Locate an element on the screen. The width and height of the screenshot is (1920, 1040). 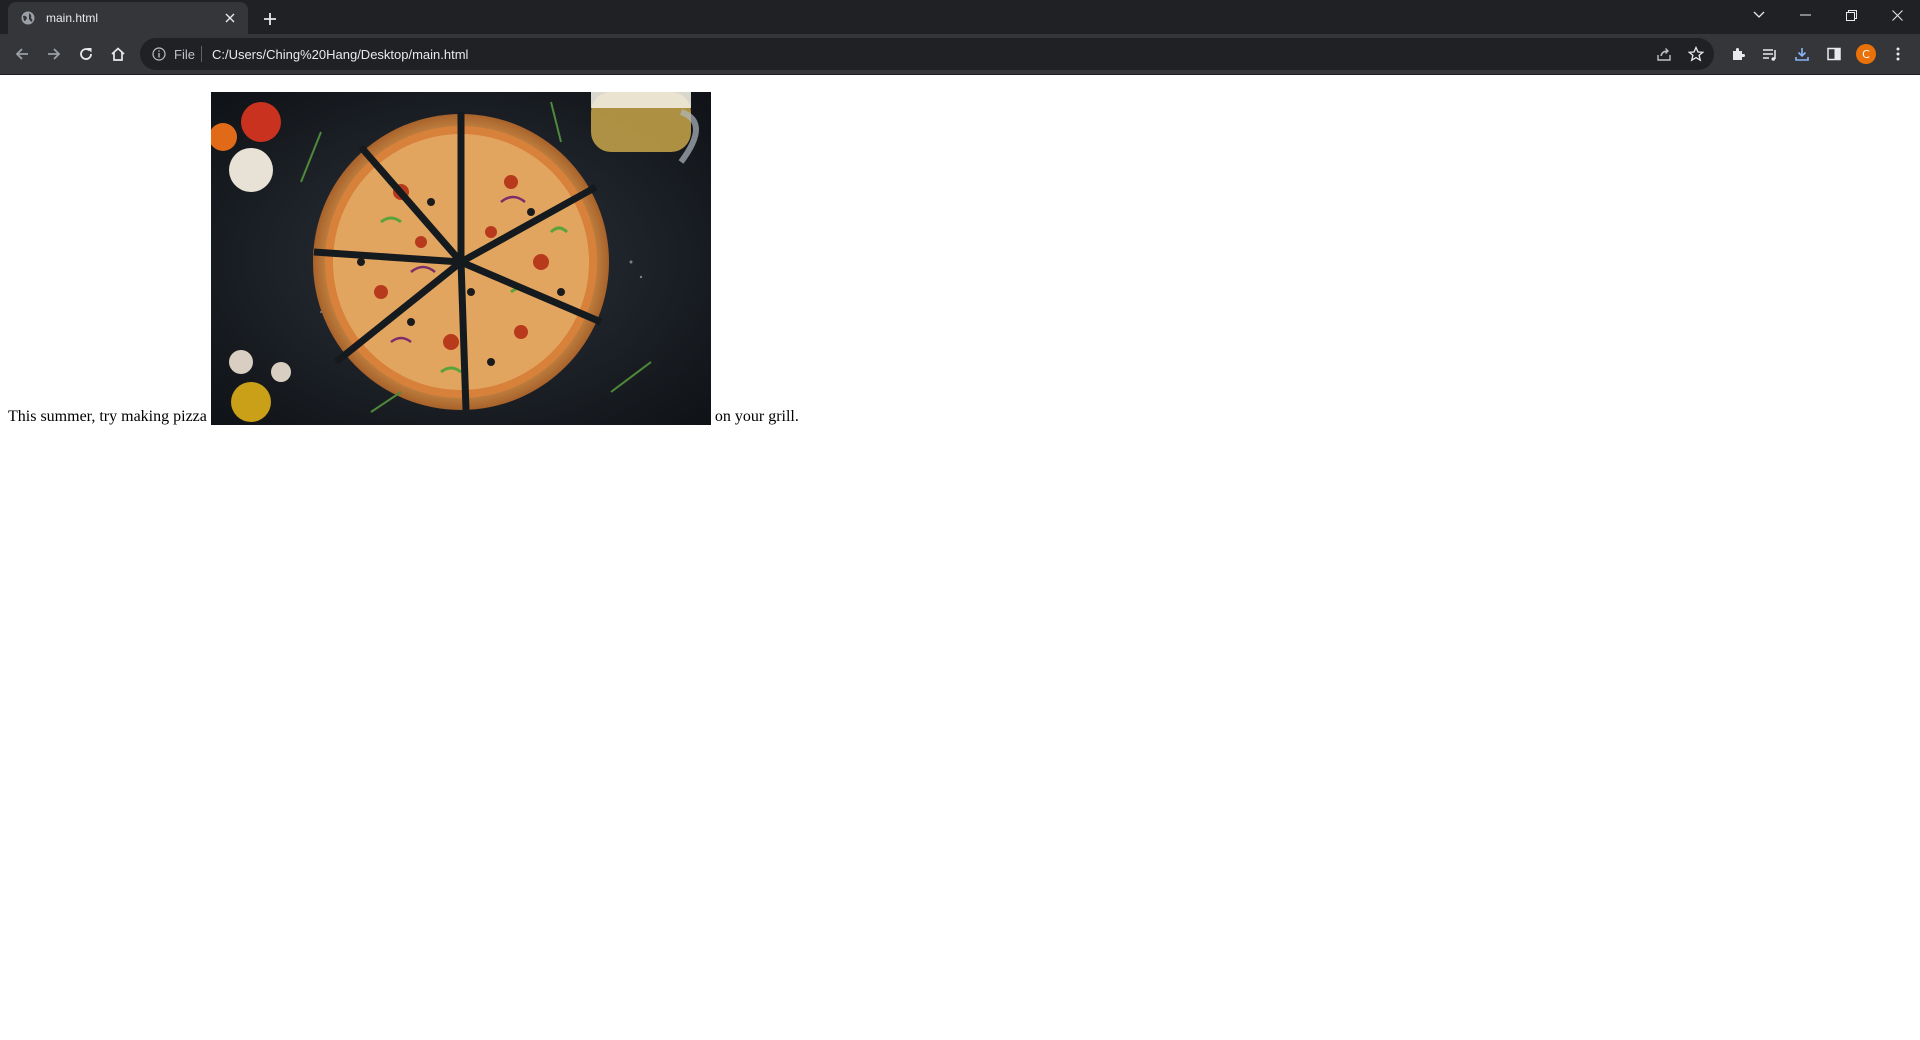
chevron-down-icon is located at coordinates (1759, 14).